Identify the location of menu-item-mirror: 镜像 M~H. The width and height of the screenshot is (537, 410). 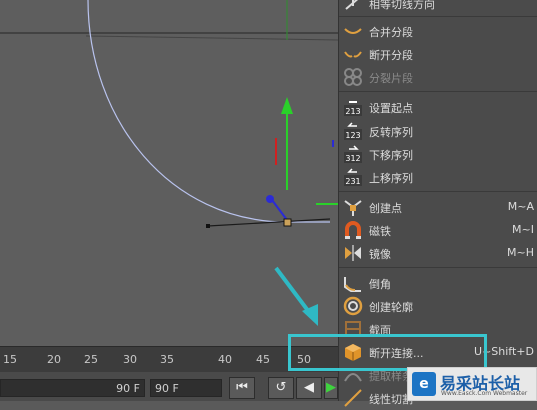
(438, 253).